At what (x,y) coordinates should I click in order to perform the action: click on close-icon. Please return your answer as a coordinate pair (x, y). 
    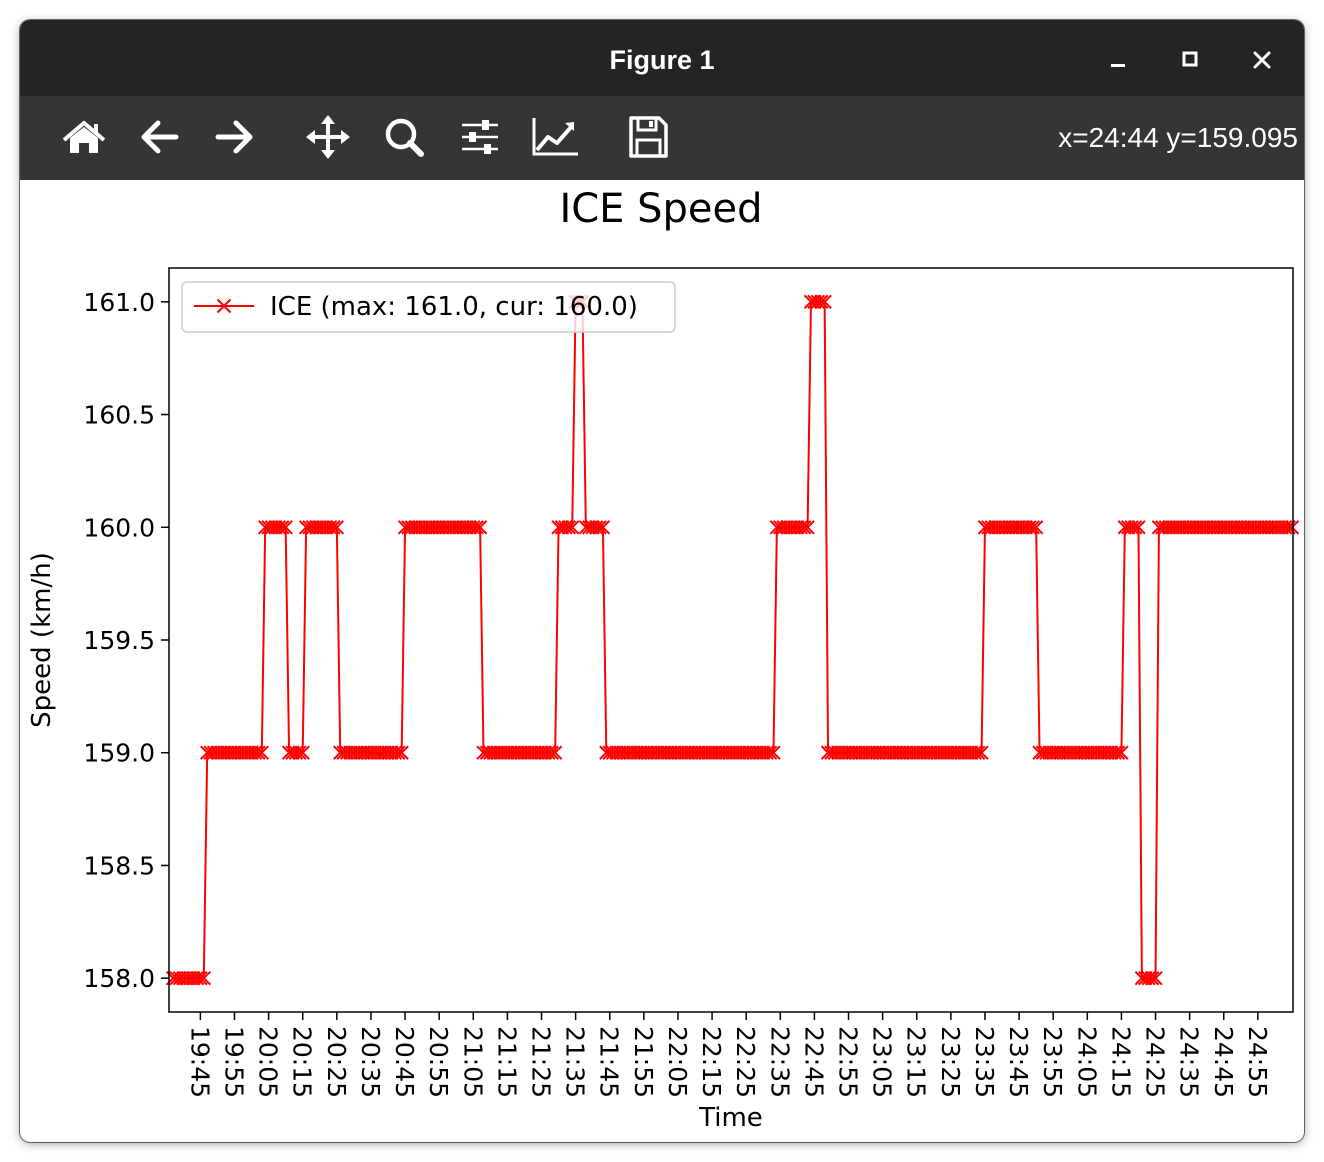
    Looking at the image, I should click on (1262, 60).